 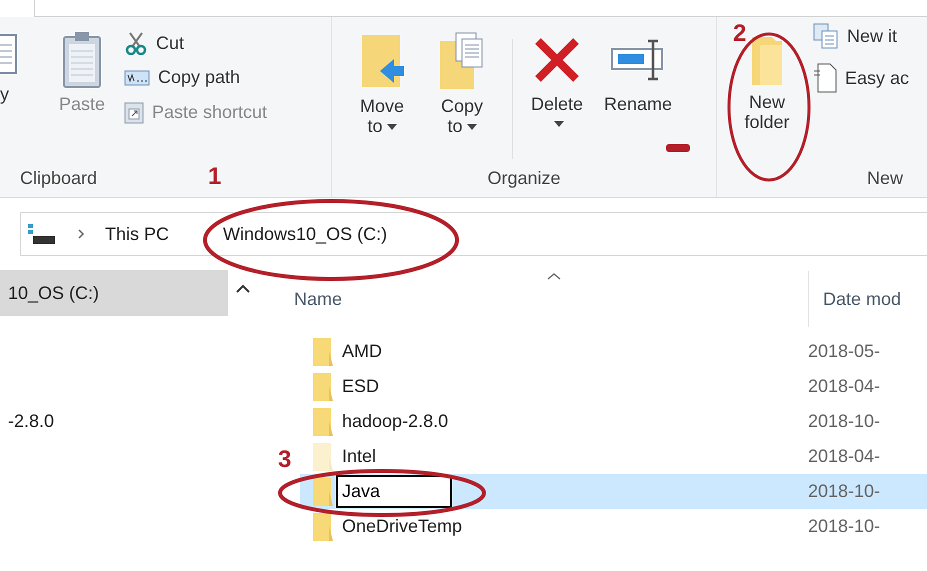 I want to click on file-name: OneDriveTemp, so click(x=402, y=526).